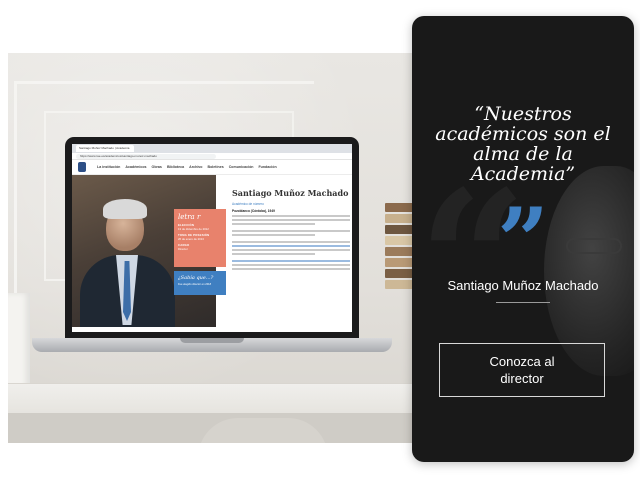 This screenshot has width=640, height=480. I want to click on nav-item: Archivo, so click(195, 167).